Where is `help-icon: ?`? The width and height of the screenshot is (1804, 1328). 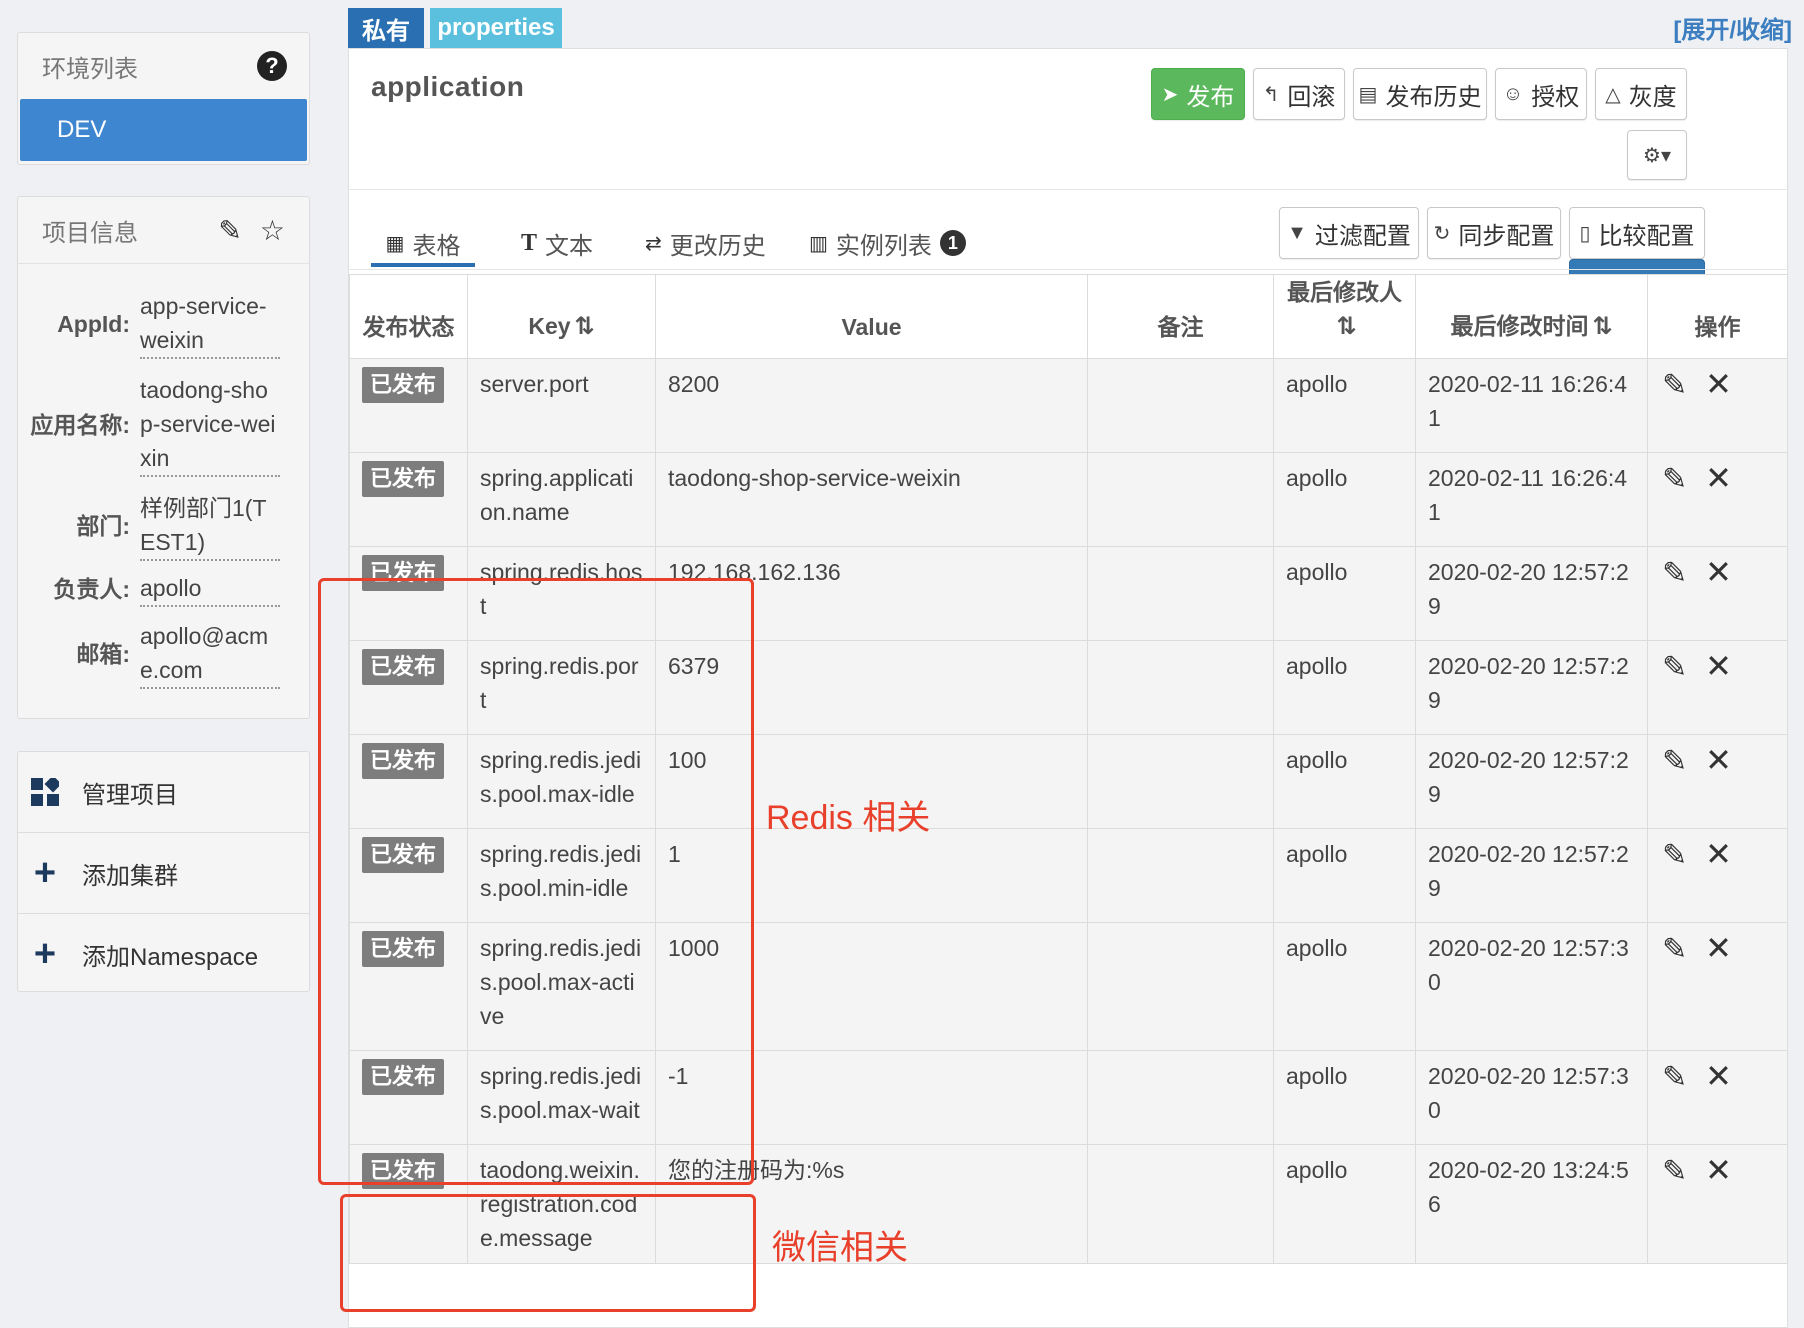 help-icon: ? is located at coordinates (272, 66).